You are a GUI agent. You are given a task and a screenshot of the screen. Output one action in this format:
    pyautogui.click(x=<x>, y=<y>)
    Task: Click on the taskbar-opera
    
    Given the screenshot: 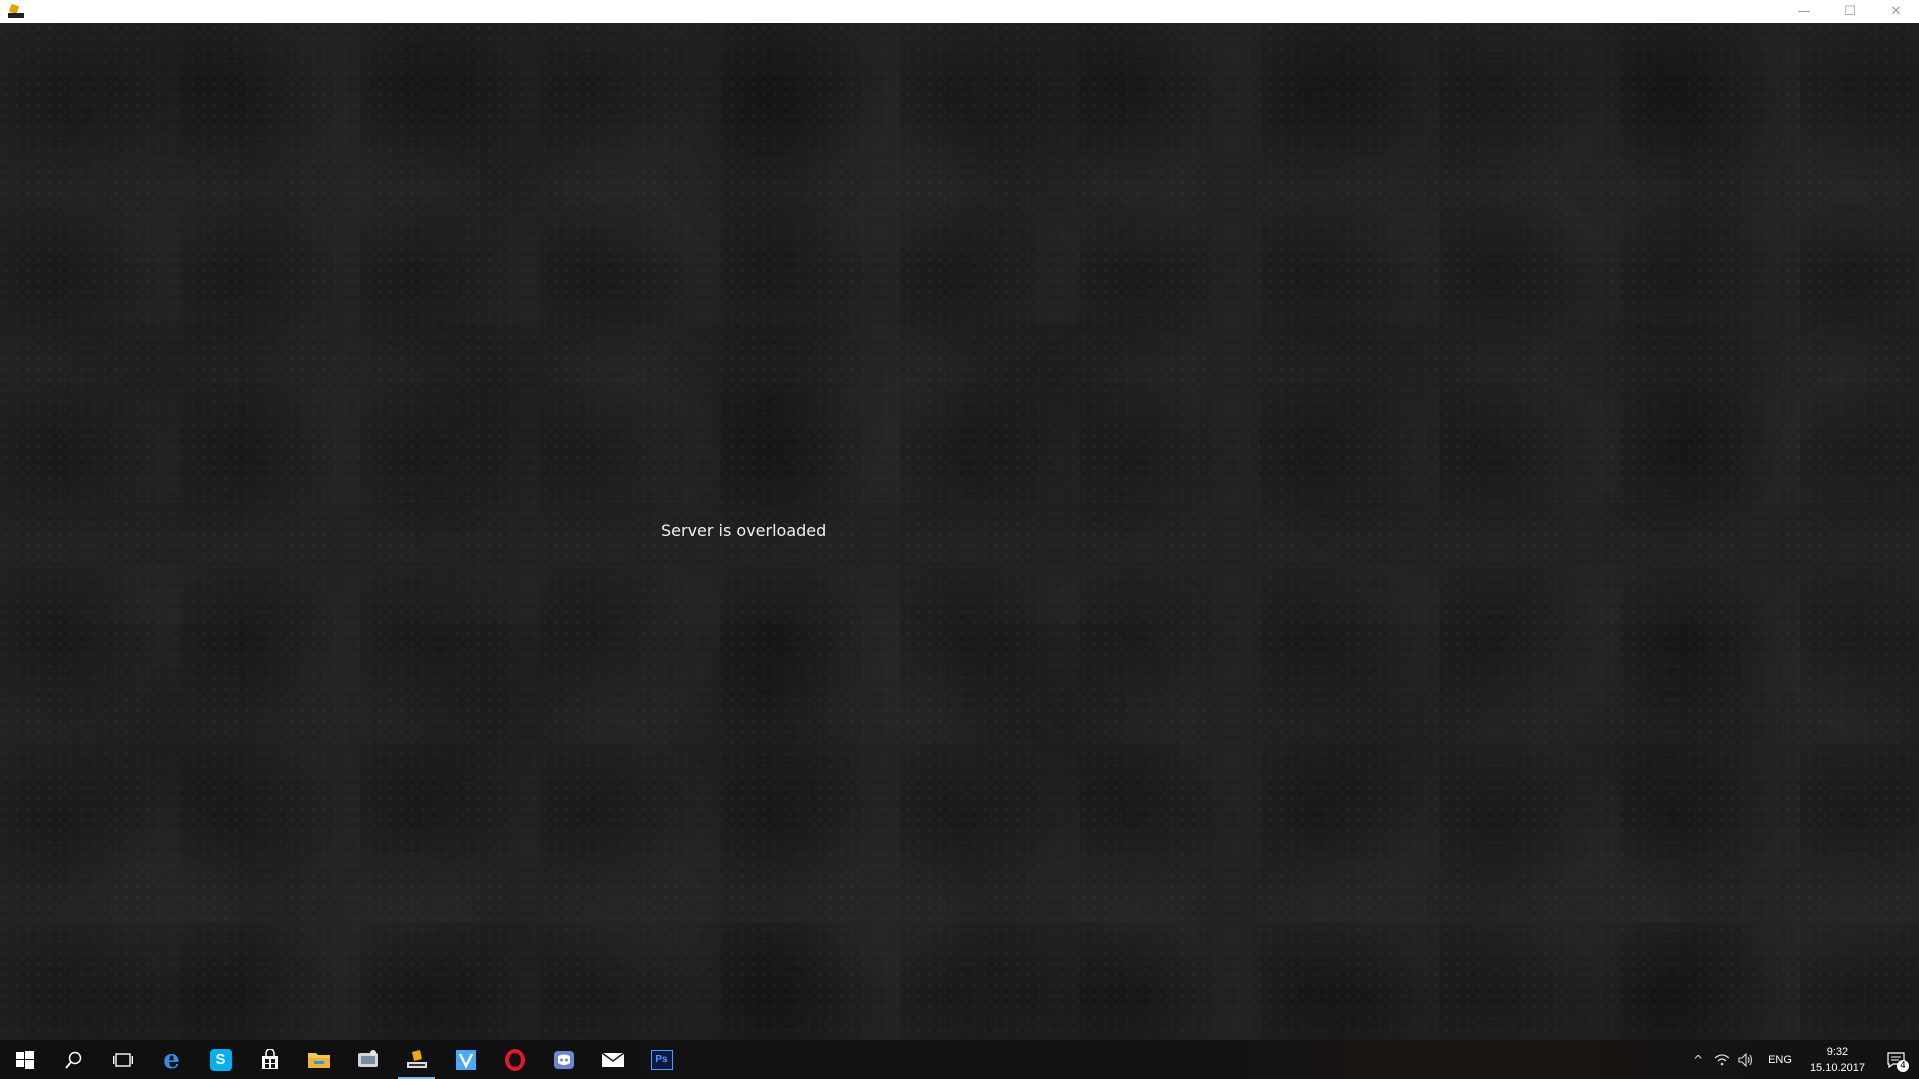 What is the action you would take?
    pyautogui.click(x=514, y=1059)
    